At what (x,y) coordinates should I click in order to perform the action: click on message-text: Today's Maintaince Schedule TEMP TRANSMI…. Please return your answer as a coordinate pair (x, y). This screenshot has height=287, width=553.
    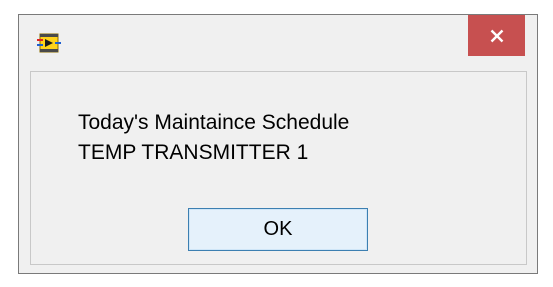
    Looking at the image, I should click on (213, 138).